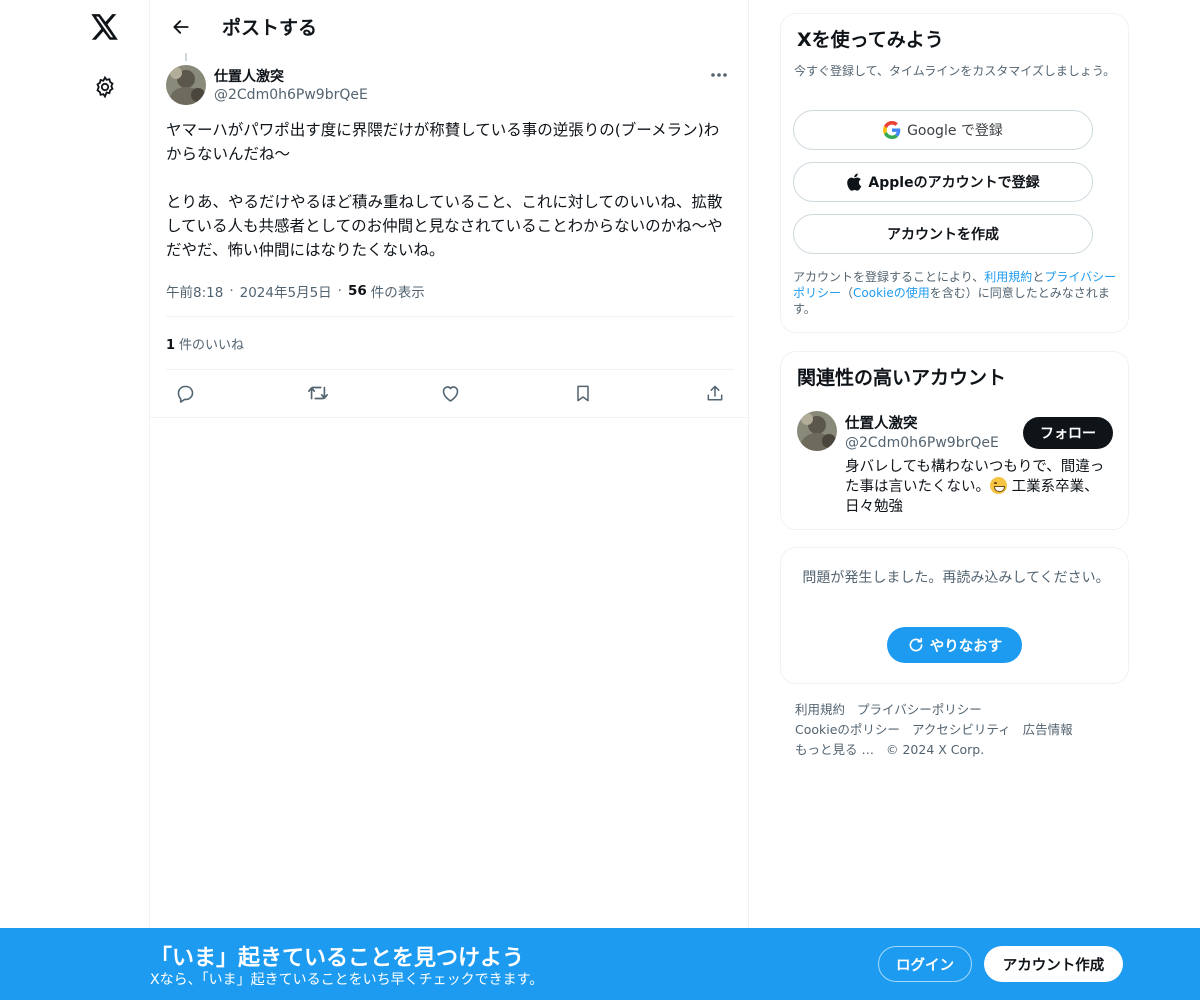 The width and height of the screenshot is (1200, 1000). I want to click on author-handle: @2Cdm0h6Pw9brQeE, so click(291, 95).